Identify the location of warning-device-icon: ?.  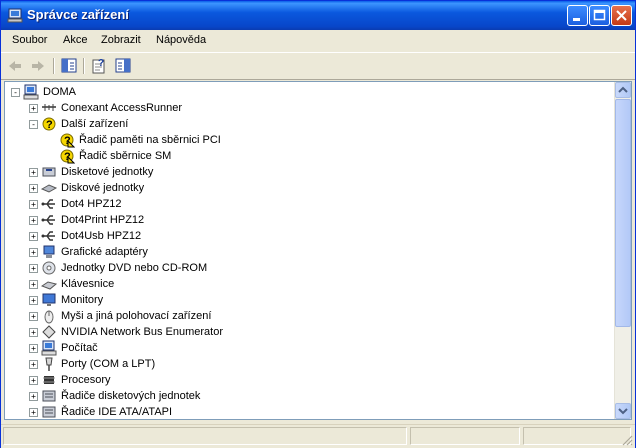
(67, 140).